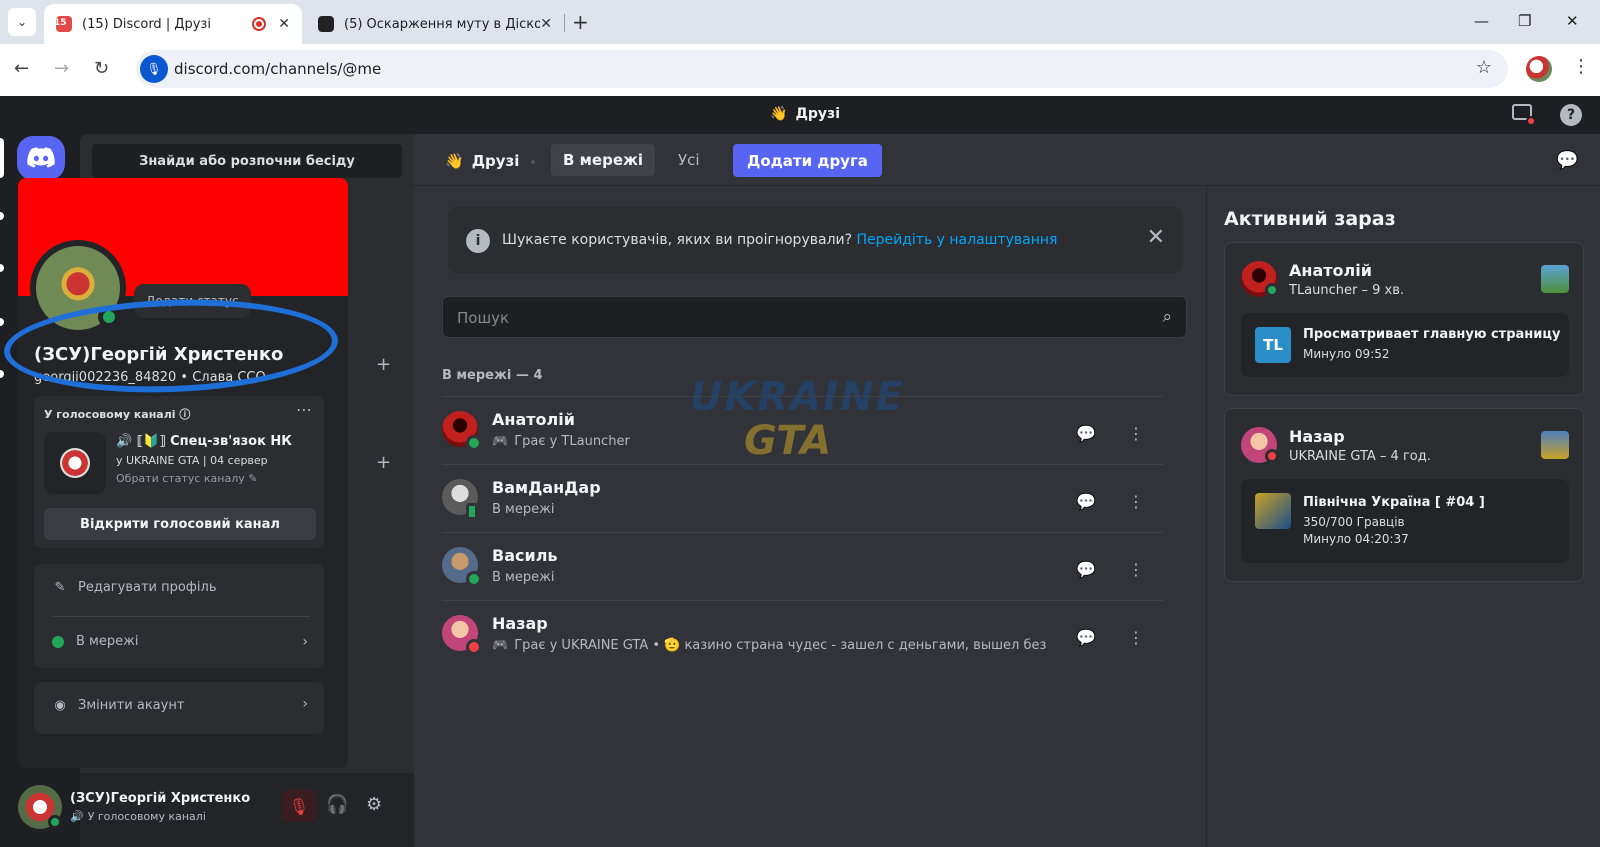 The image size is (1600, 847). I want to click on restore-icon: ❐, so click(1524, 21).